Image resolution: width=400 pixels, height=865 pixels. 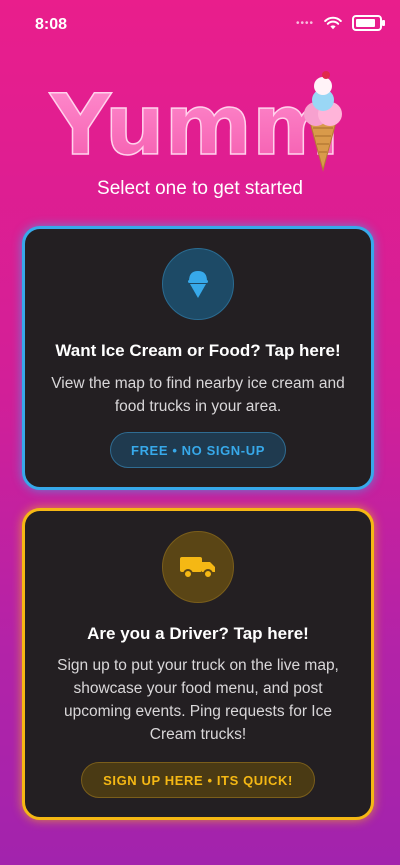 I want to click on signal-dots-icon: ••••, so click(x=304, y=23).